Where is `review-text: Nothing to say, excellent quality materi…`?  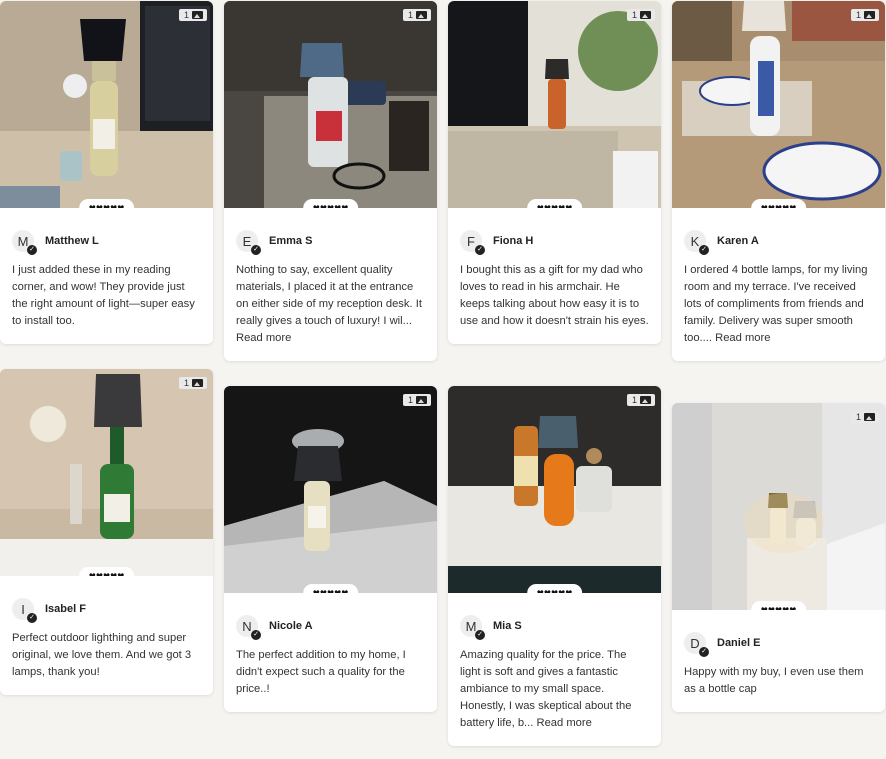 review-text: Nothing to say, excellent quality materi… is located at coordinates (330, 306).